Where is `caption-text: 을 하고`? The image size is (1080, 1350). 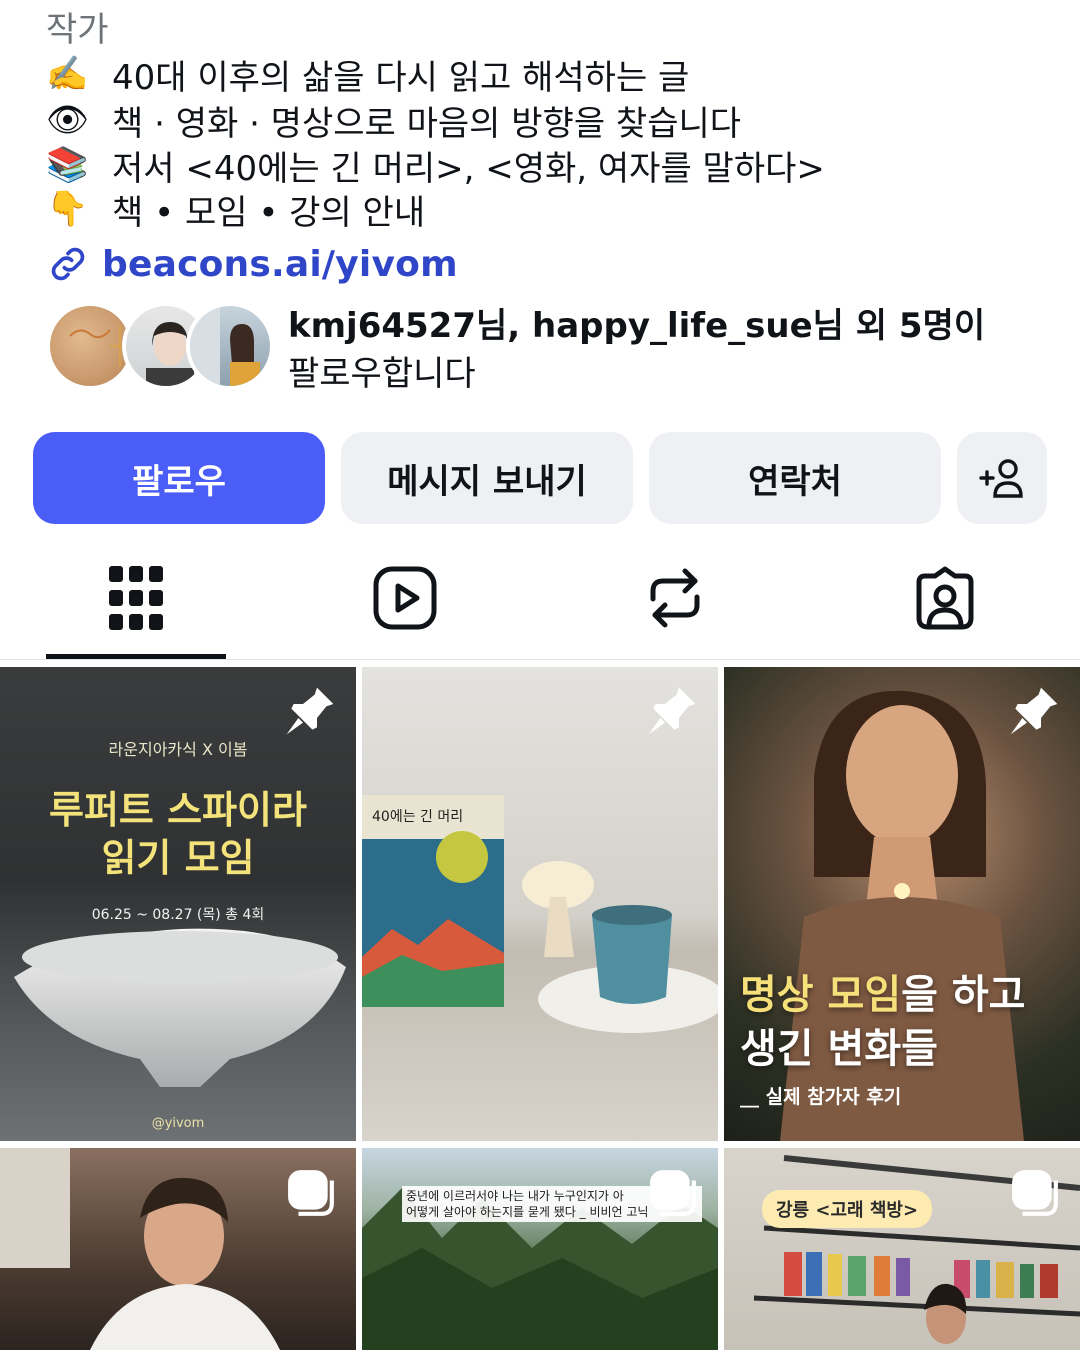
caption-text: 을 하고 is located at coordinates (963, 995).